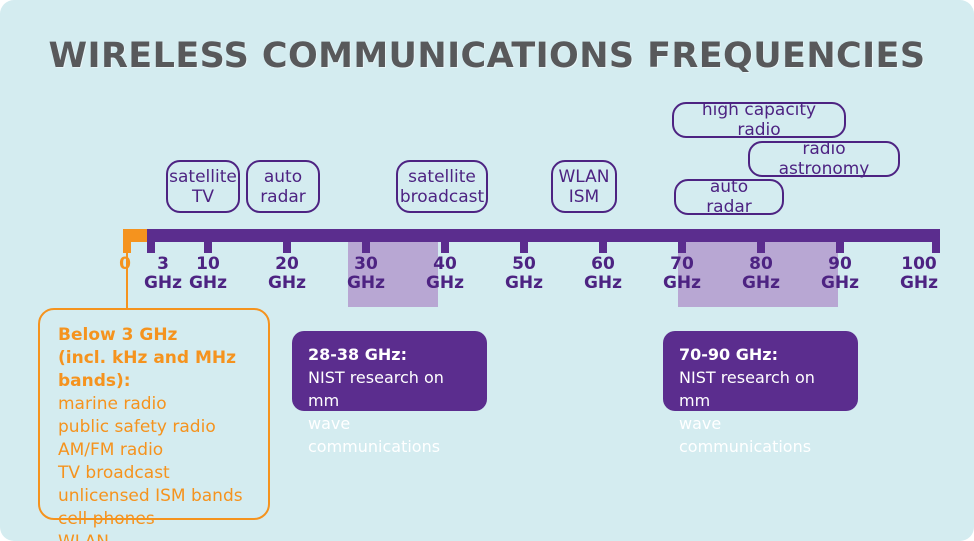 This screenshot has height=541, width=974. What do you see at coordinates (603, 264) in the screenshot?
I see `axis-label-60-value: 60` at bounding box center [603, 264].